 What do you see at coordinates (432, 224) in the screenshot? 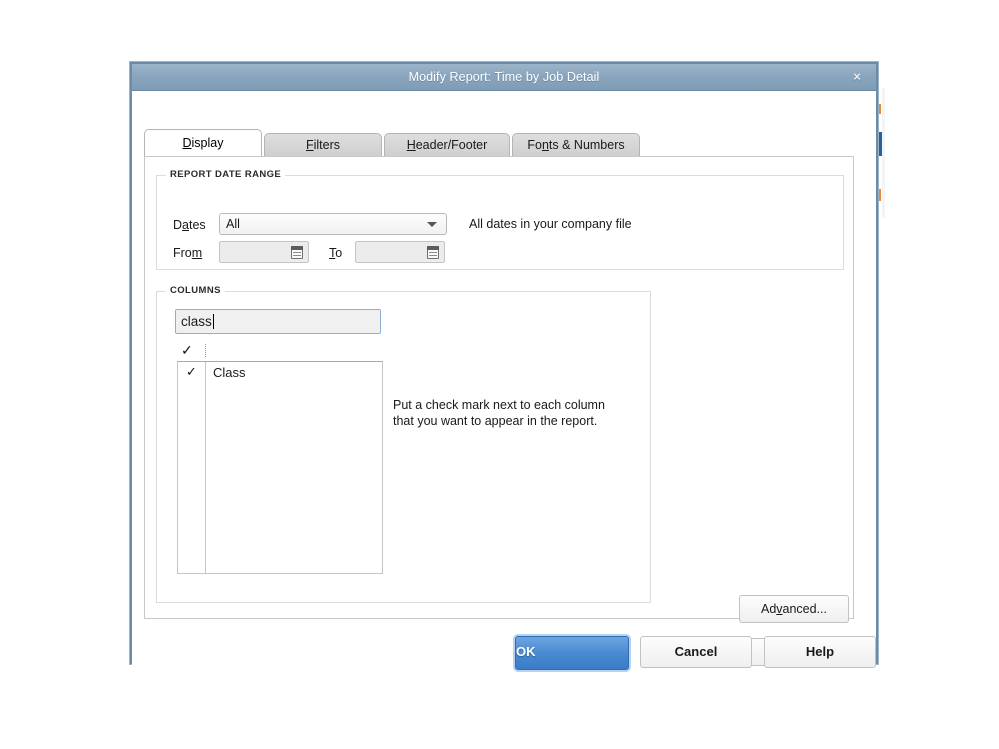
I see `chevron-down-icon` at bounding box center [432, 224].